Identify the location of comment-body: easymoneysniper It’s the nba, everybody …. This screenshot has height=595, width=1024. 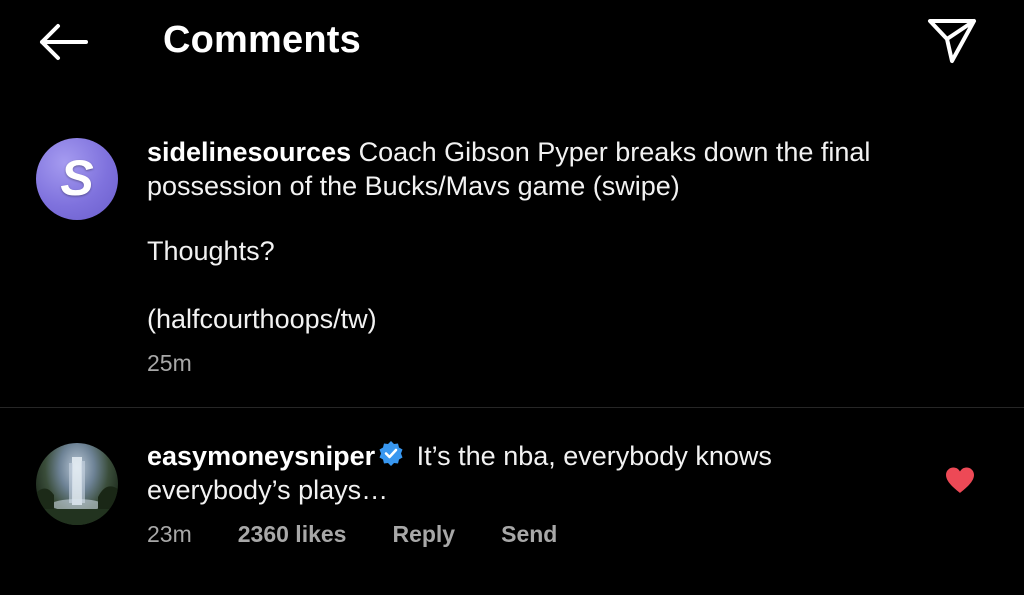
(527, 473).